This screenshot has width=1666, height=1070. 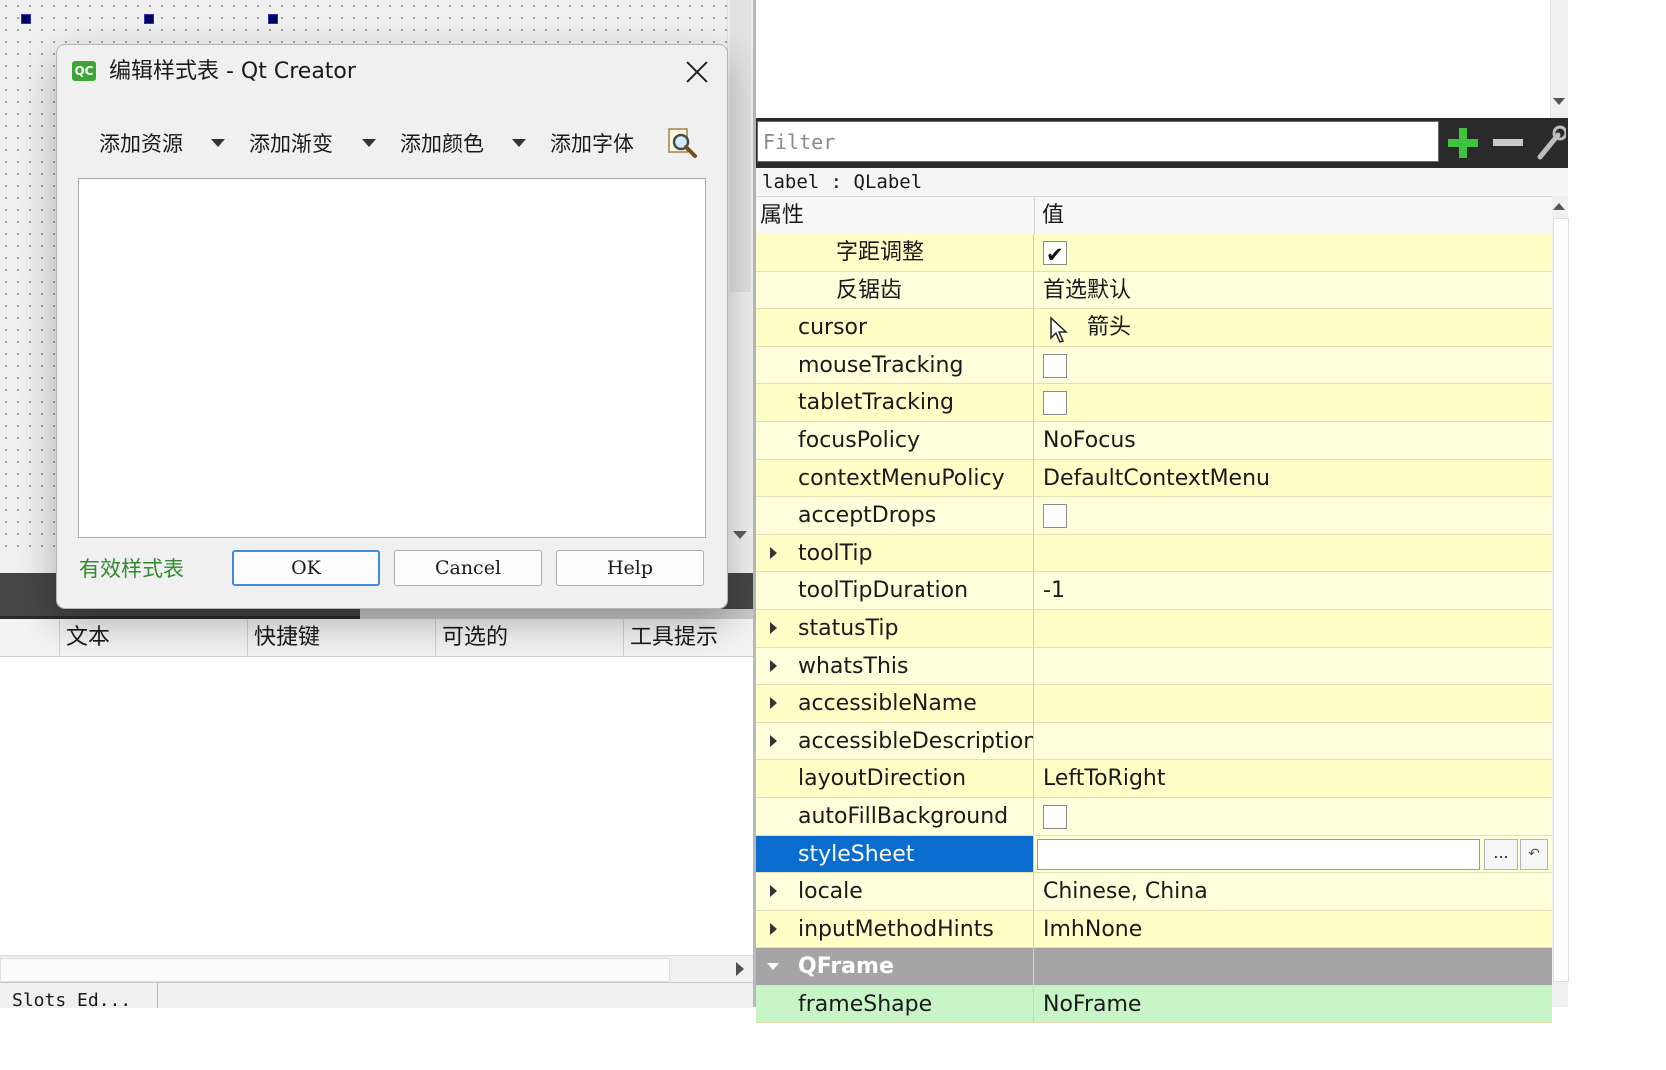 I want to click on property-row: cursor 箭头, so click(x=1154, y=328).